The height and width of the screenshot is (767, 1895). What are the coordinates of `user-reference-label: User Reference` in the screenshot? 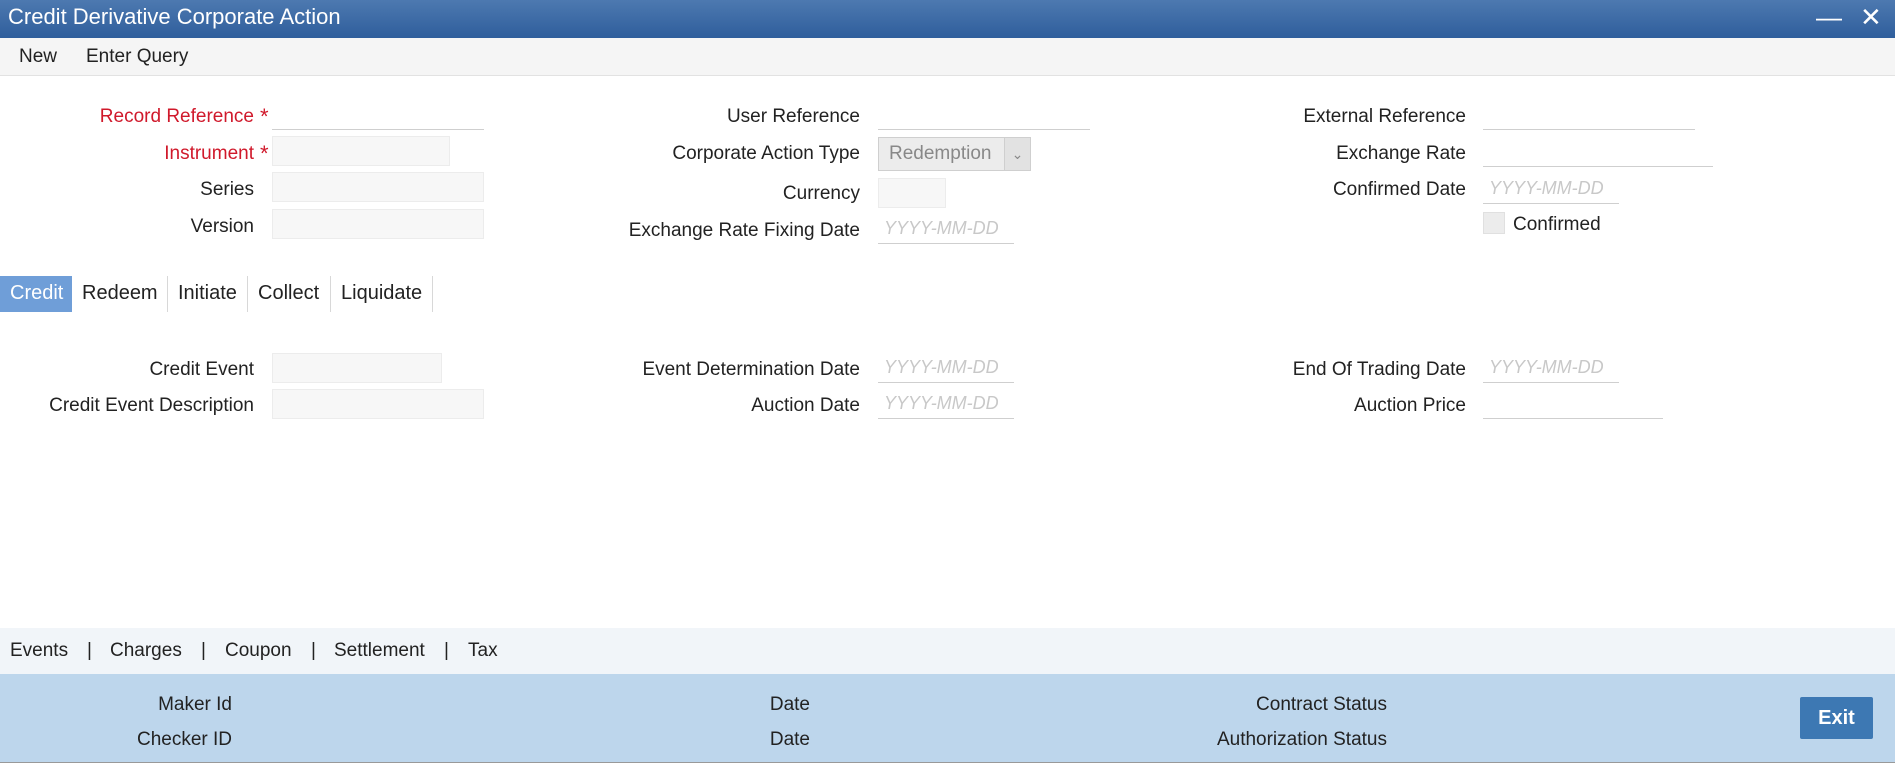 It's located at (793, 116).